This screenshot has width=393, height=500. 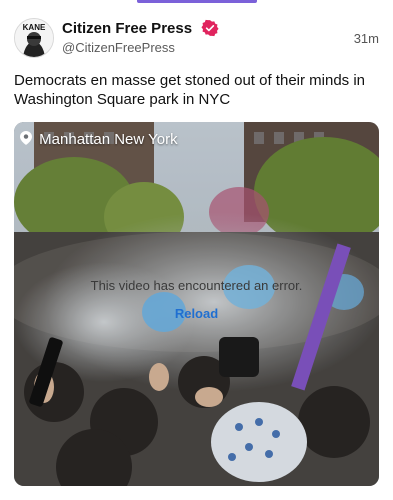 I want to click on reload-label: Reload, so click(x=196, y=313).